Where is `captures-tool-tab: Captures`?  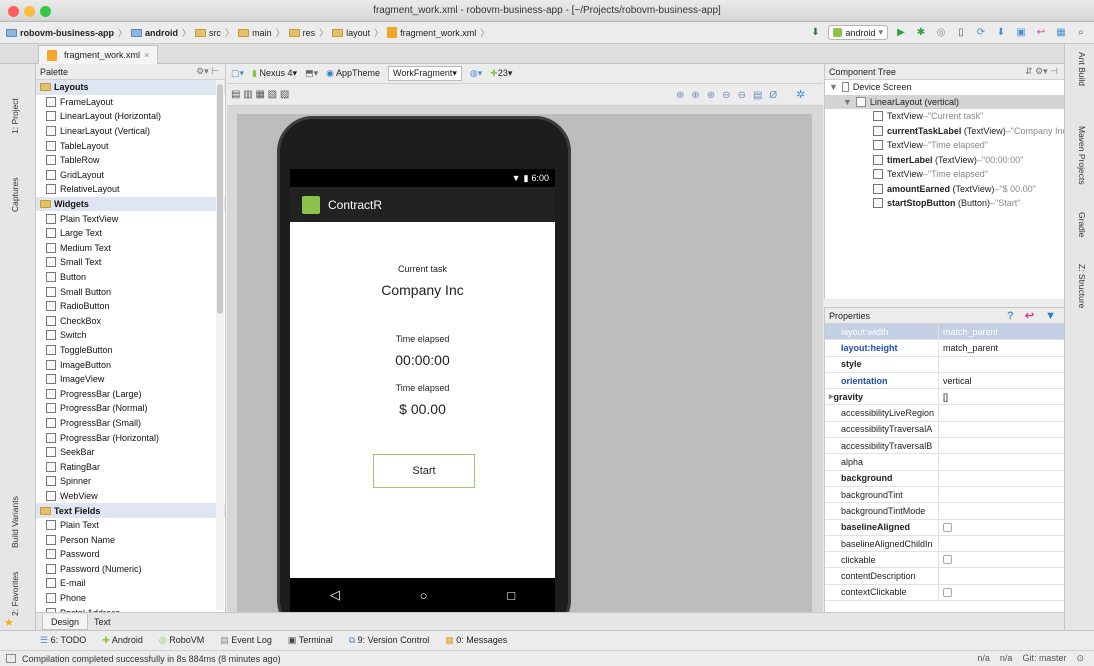 captures-tool-tab: Captures is located at coordinates (15, 195).